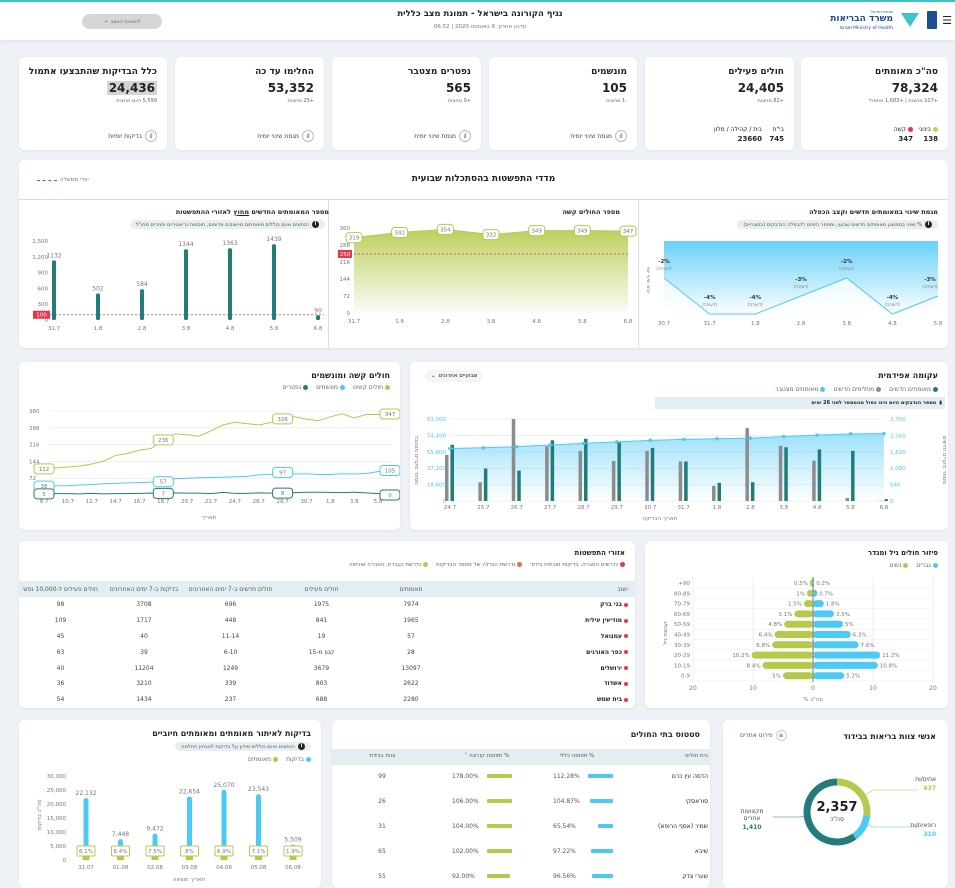 This screenshot has height=888, width=955. I want to click on legend-item: מאומתים חדשים, so click(913, 389).